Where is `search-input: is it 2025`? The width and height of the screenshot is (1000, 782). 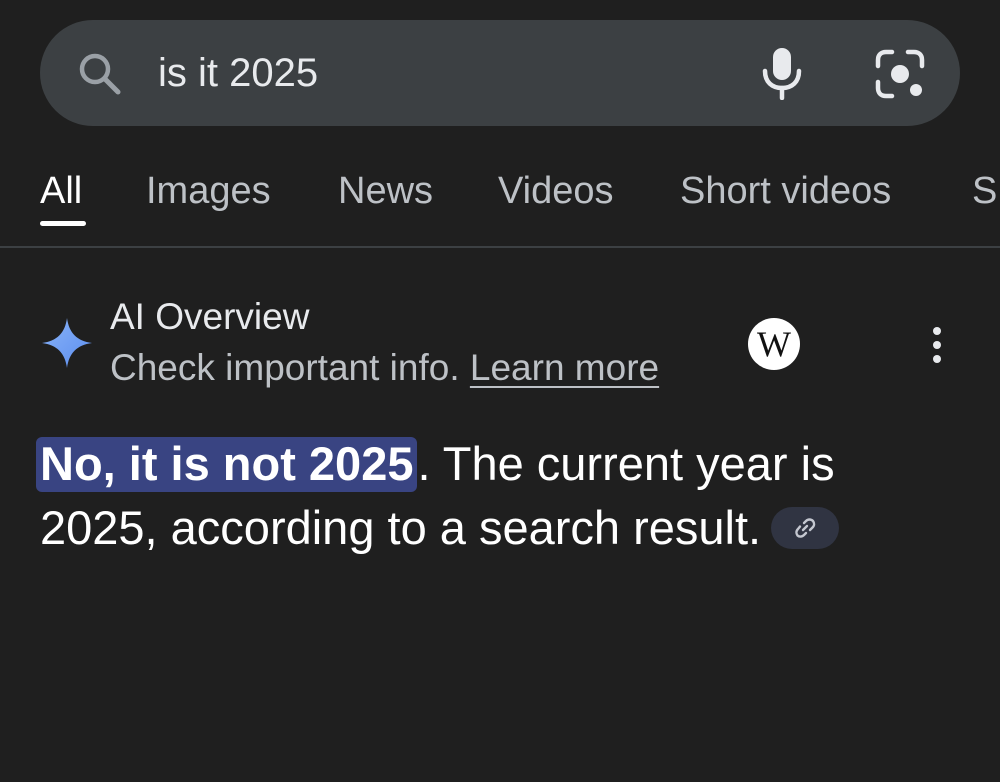 search-input: is it 2025 is located at coordinates (238, 73).